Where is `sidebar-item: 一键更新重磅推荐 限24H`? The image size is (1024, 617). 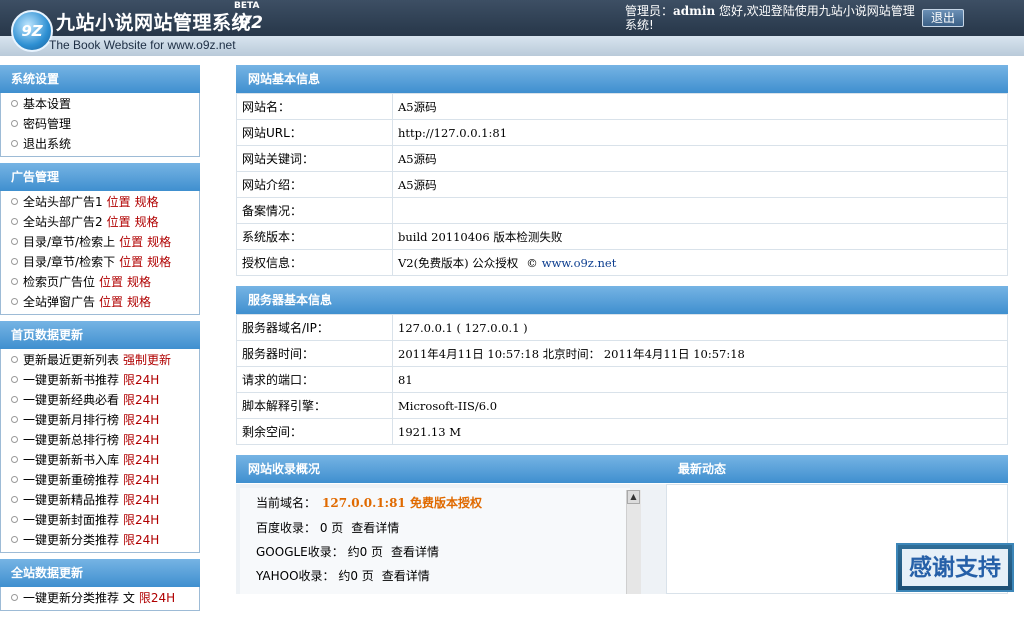
sidebar-item: 一键更新重磅推荐 限24H is located at coordinates (100, 480).